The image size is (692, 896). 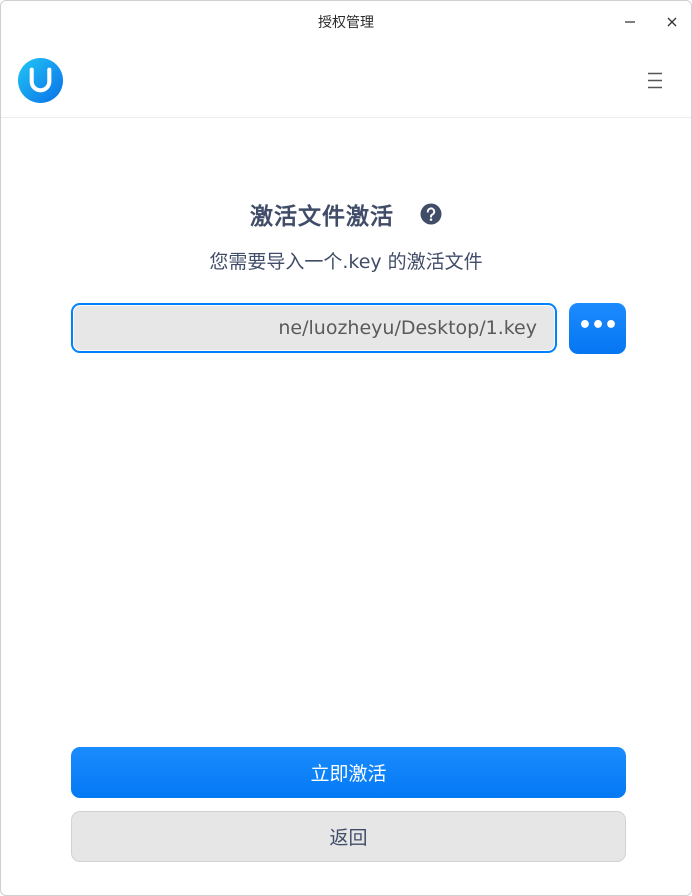 I want to click on page-title: 激活文件激活, so click(x=322, y=217).